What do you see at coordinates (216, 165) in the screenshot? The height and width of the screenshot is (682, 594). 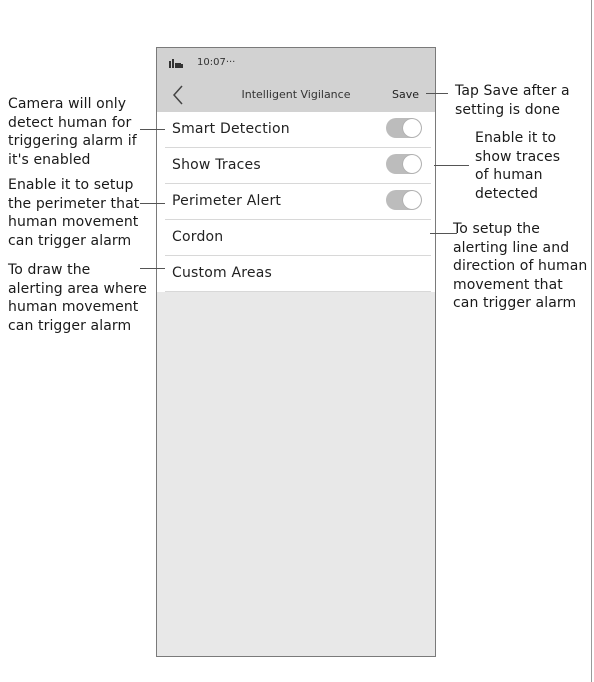 I see `setting-label: Show Traces` at bounding box center [216, 165].